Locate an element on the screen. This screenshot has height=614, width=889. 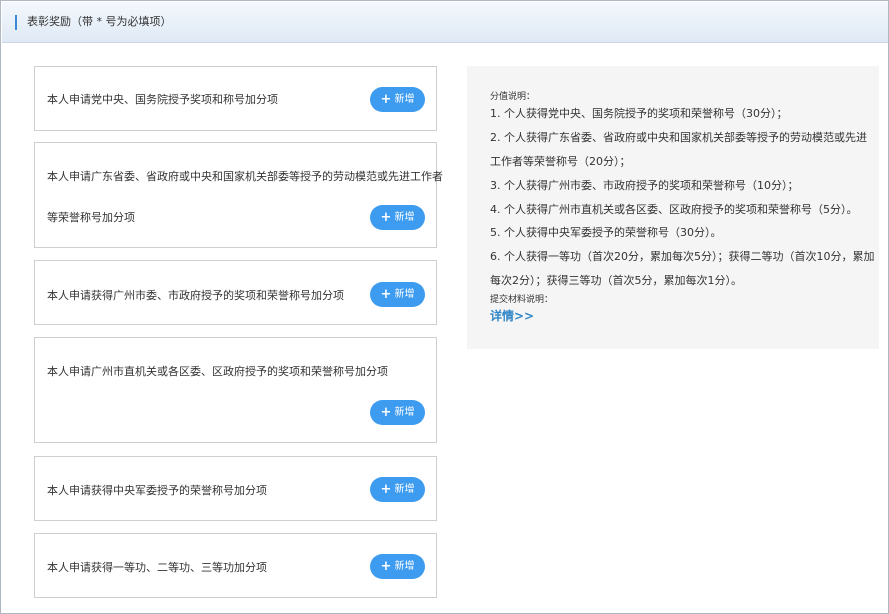
score-rule-line: 5. 个人获得中央军委授予的荣誉称号（30分）。 is located at coordinates (606, 232).